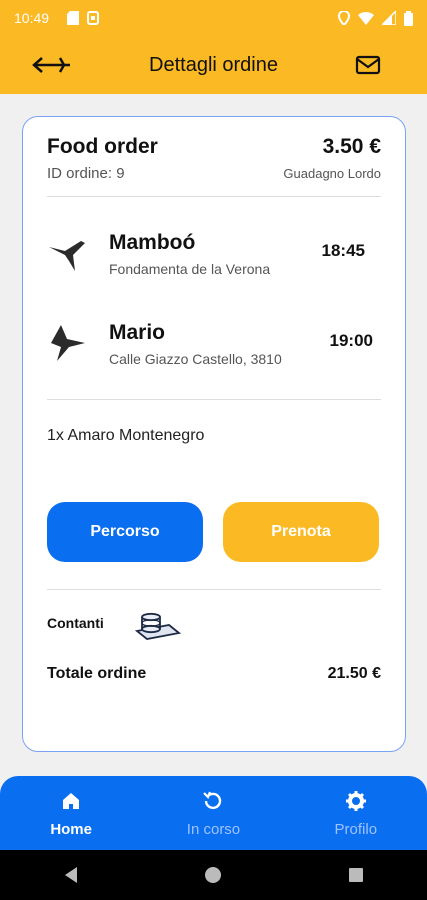 The image size is (427, 900). What do you see at coordinates (354, 673) in the screenshot?
I see `total-value: 21.50 €` at bounding box center [354, 673].